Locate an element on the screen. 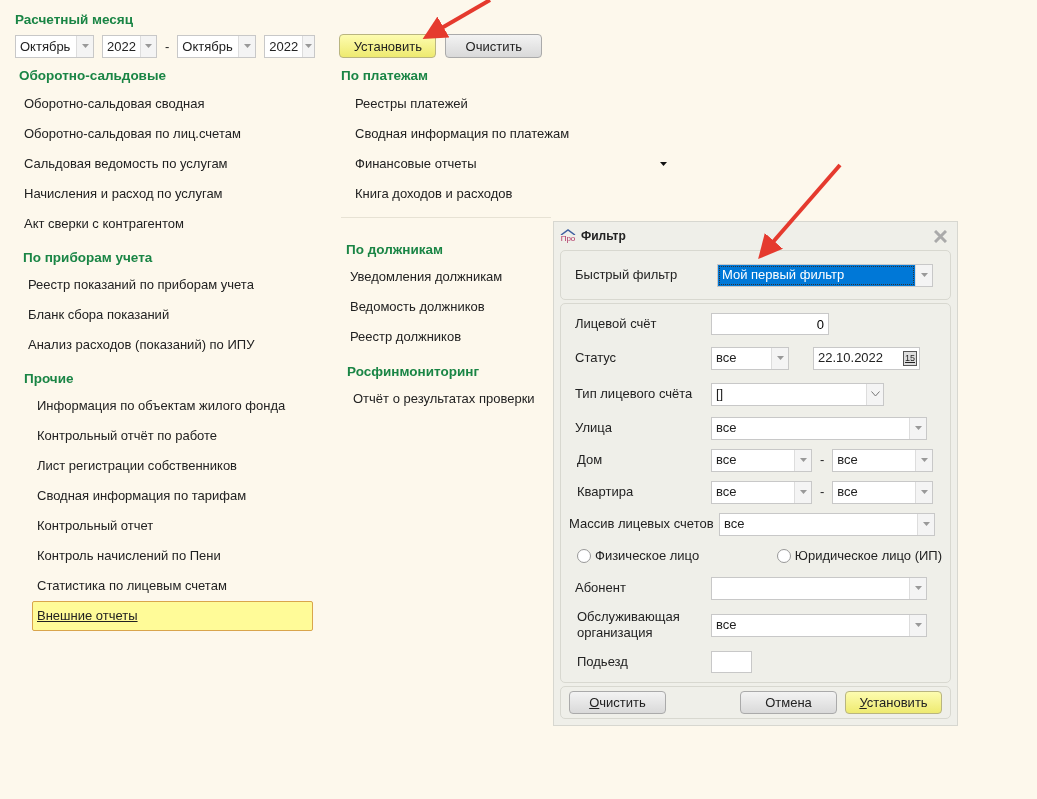 Image resolution: width=1037 pixels, height=799 pixels. text-input: 0 is located at coordinates (770, 324).